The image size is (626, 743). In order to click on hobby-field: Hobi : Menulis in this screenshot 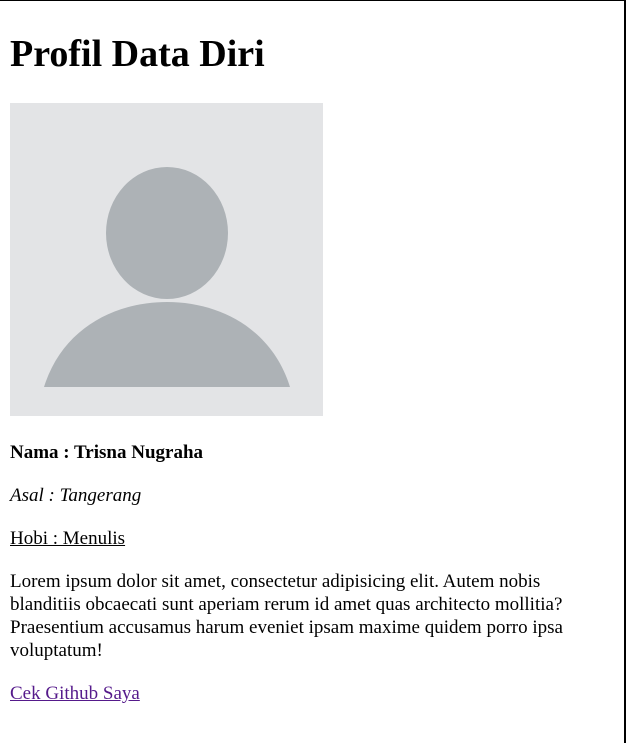, I will do `click(68, 538)`.